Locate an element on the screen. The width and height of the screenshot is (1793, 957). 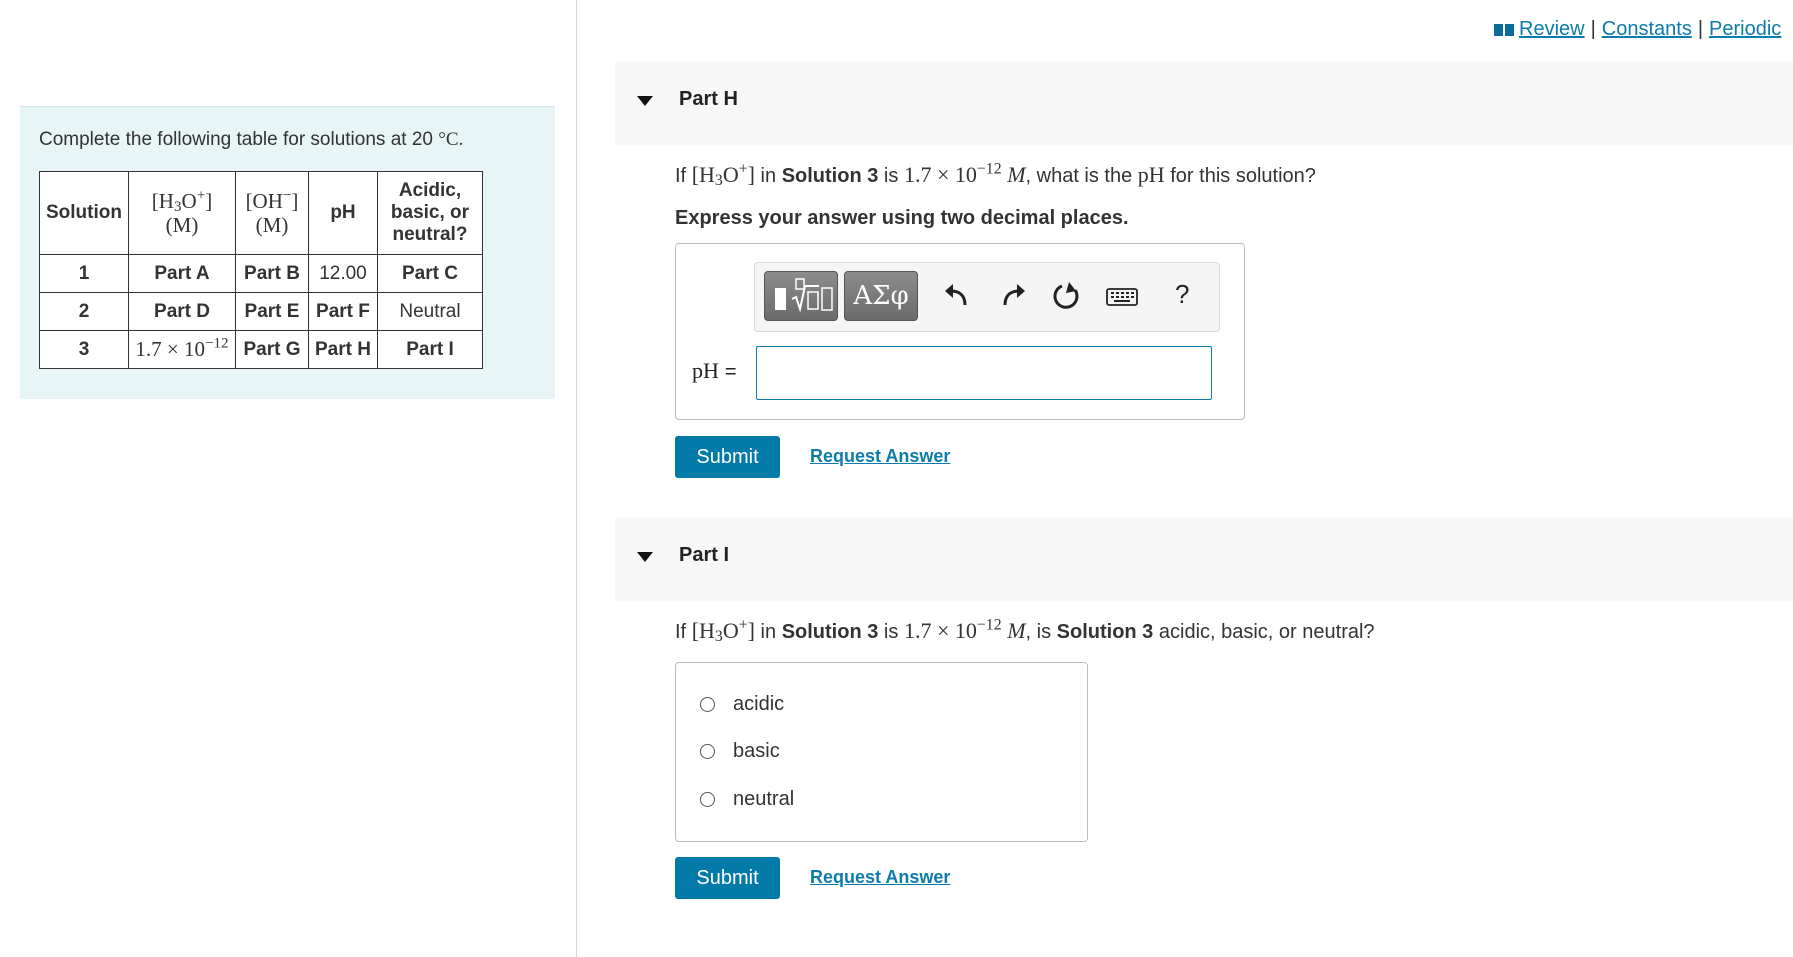
top-links: Review | Constants | Periodic is located at coordinates (1637, 29).